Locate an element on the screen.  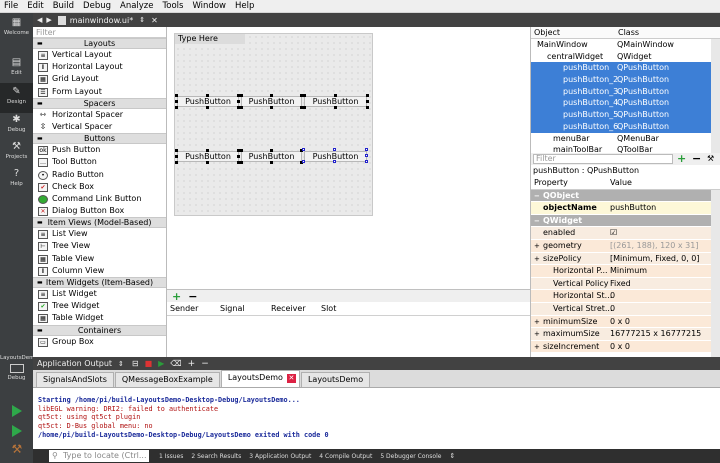
category-item-widgets: ▬ Item Widgets (Item-Based) is located at coordinates (99, 282).